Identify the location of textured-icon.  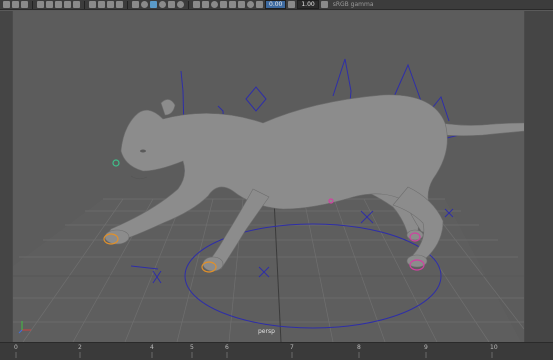
(162, 4).